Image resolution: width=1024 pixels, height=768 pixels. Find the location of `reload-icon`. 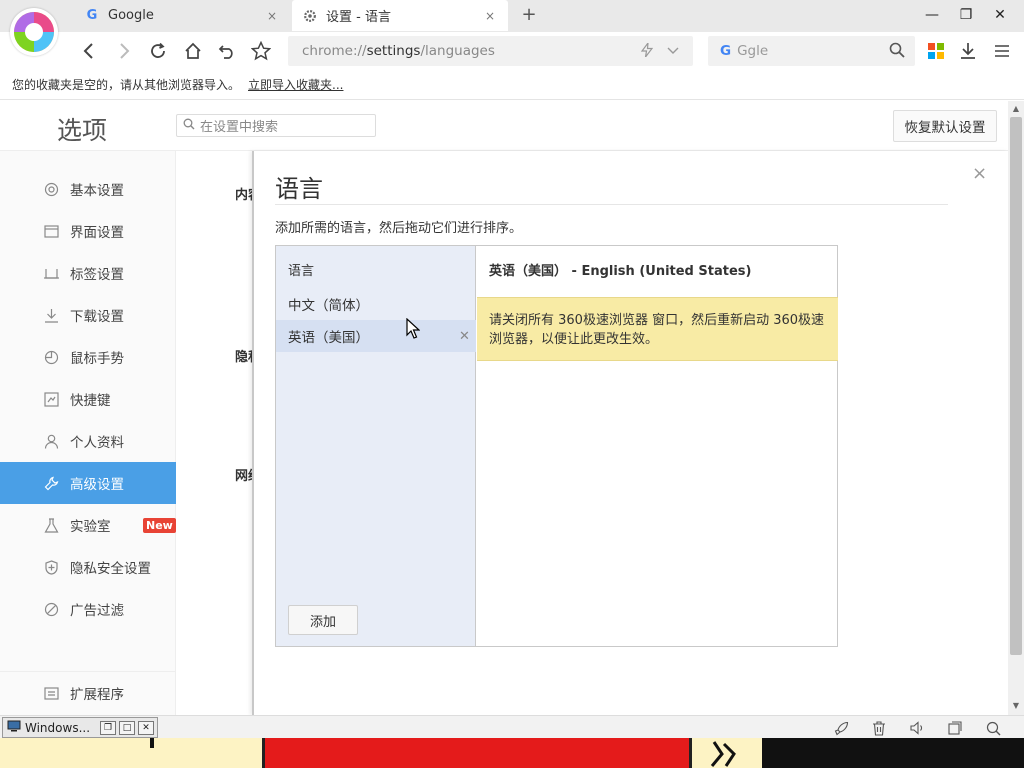

reload-icon is located at coordinates (158, 51).